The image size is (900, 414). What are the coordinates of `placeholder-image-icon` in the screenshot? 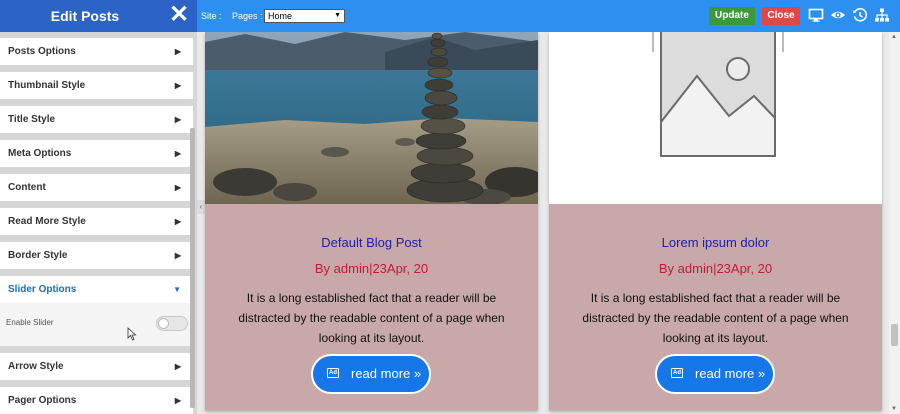 It's located at (718, 94).